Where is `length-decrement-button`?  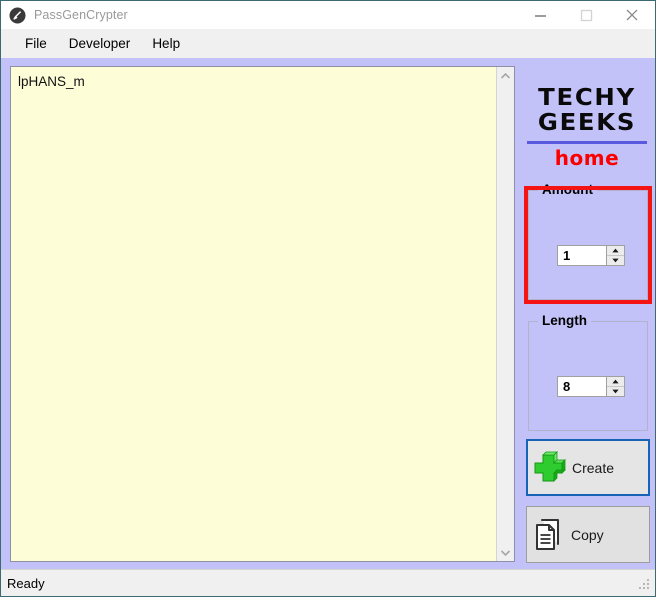
length-decrement-button is located at coordinates (615, 391).